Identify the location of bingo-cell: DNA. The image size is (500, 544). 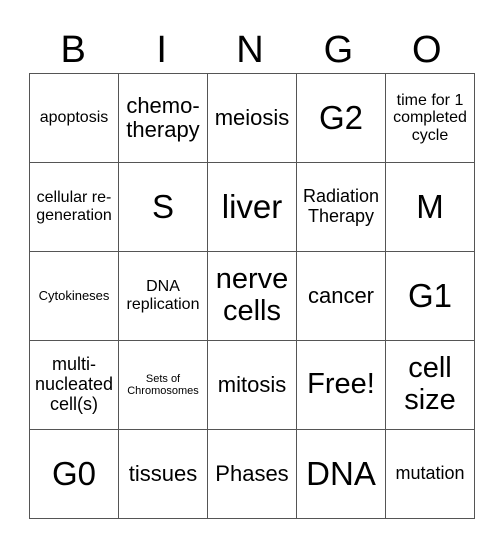
(341, 474).